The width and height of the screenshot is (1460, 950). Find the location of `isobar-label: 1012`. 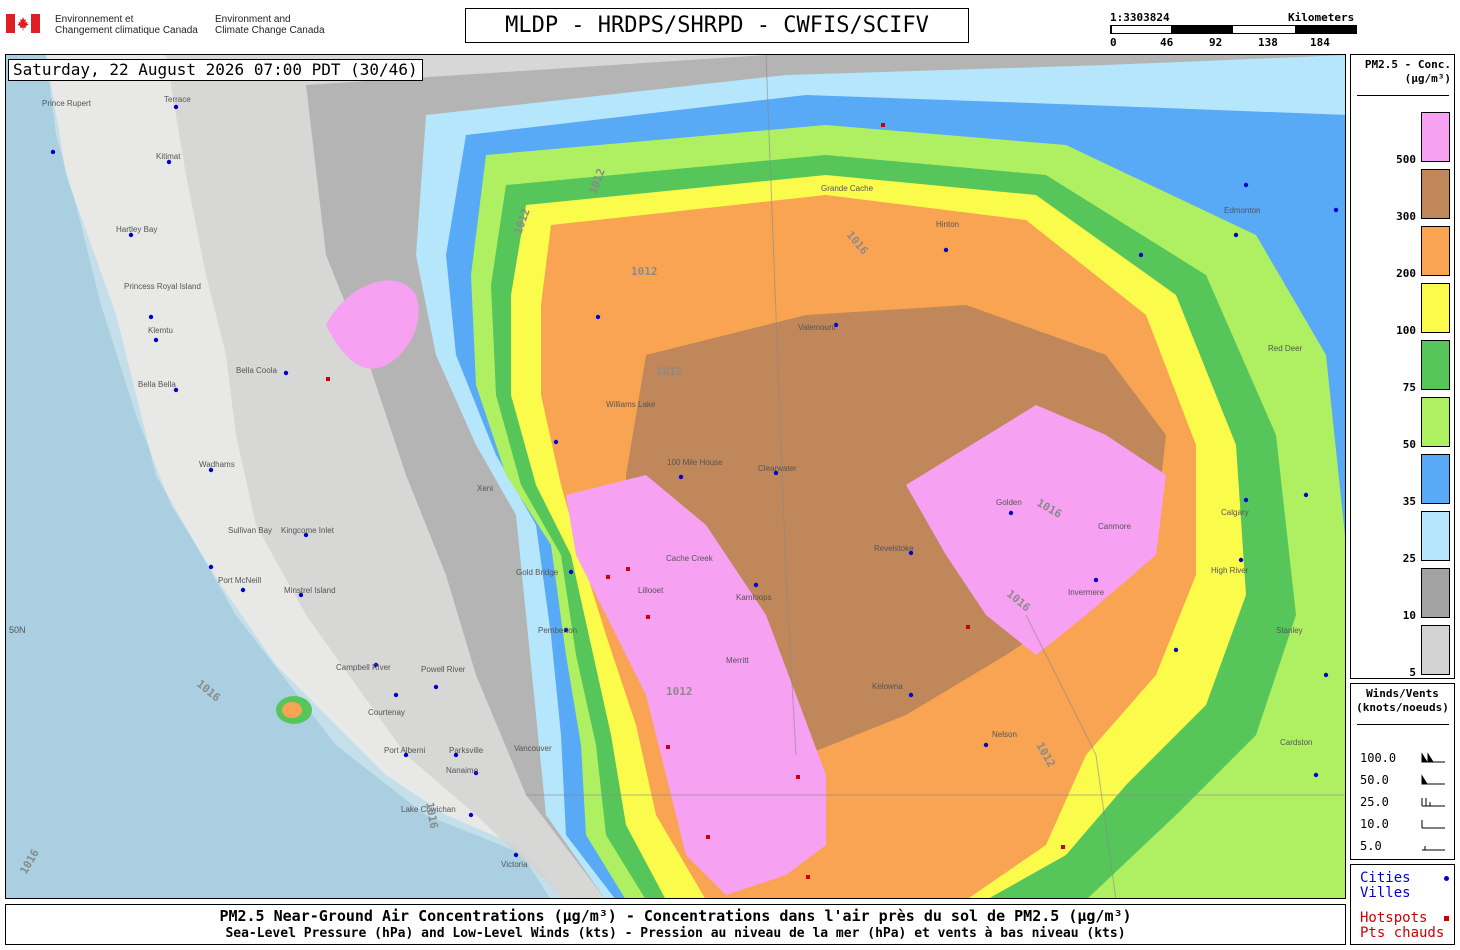

isobar-label: 1012 is located at coordinates (644, 271).